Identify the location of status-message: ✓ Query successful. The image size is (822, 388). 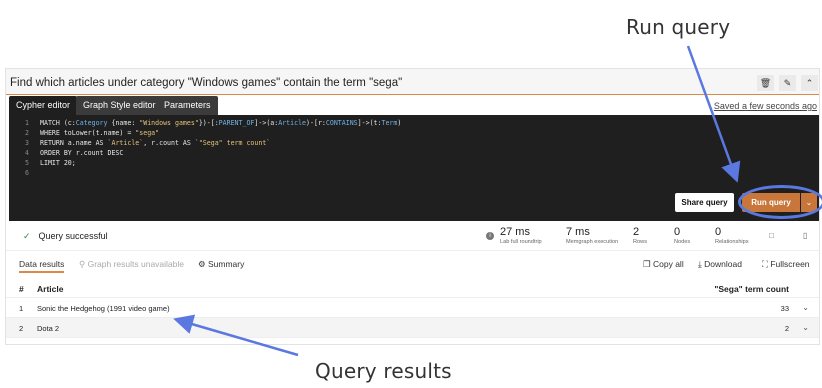
(65, 236).